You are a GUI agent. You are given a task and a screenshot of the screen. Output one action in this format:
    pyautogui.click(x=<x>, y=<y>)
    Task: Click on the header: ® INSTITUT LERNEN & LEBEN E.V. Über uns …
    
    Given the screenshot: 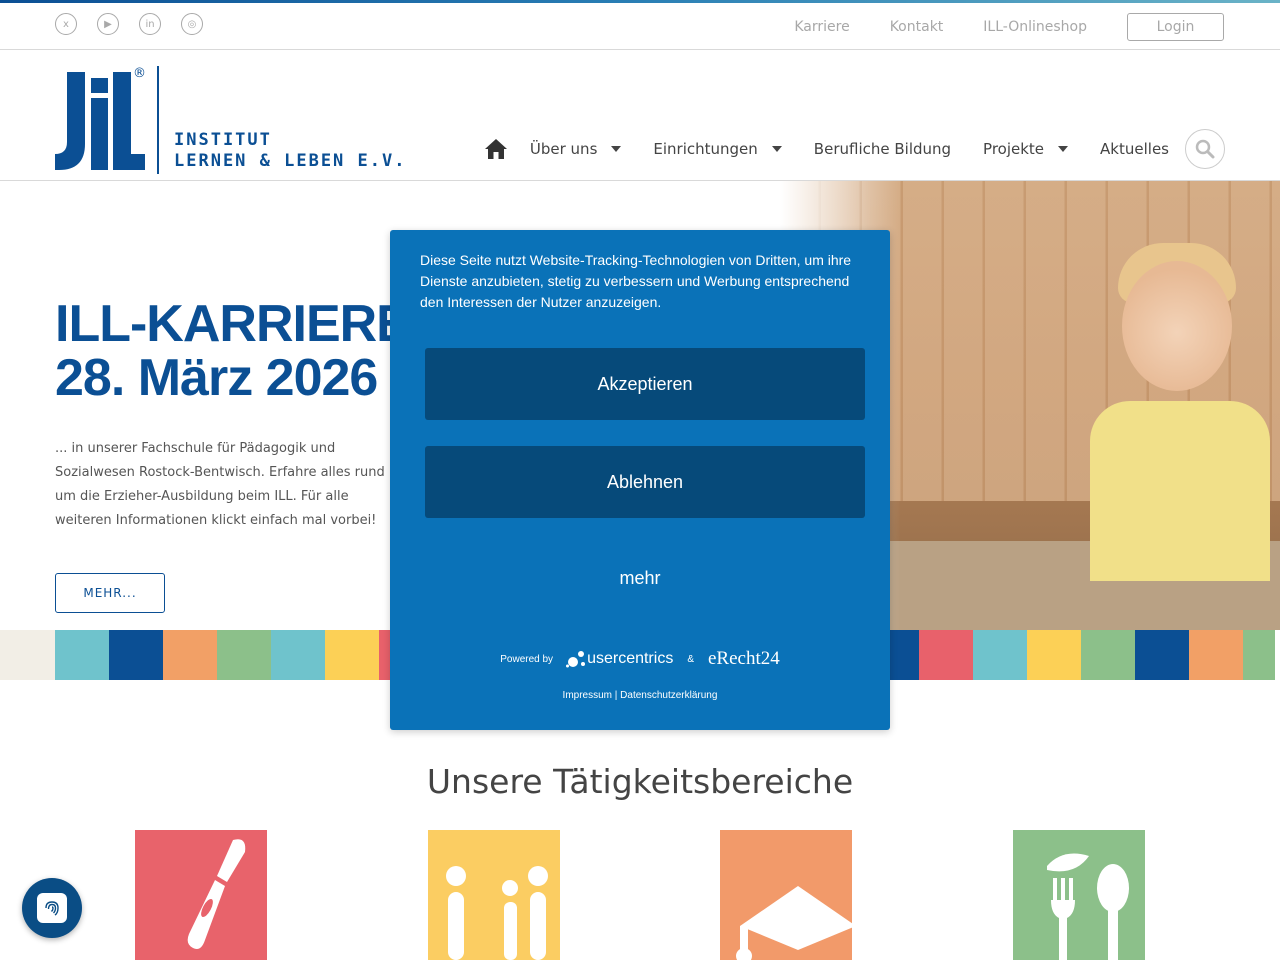 What is the action you would take?
    pyautogui.click(x=640, y=116)
    